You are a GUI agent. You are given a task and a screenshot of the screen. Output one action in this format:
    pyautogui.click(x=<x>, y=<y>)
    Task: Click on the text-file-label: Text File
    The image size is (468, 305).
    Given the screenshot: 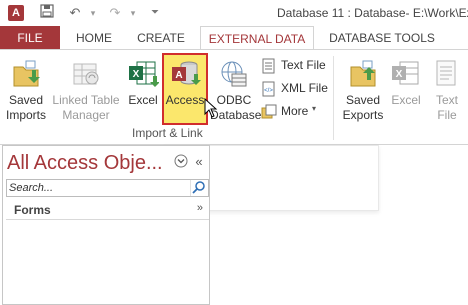 What is the action you would take?
    pyautogui.click(x=303, y=65)
    